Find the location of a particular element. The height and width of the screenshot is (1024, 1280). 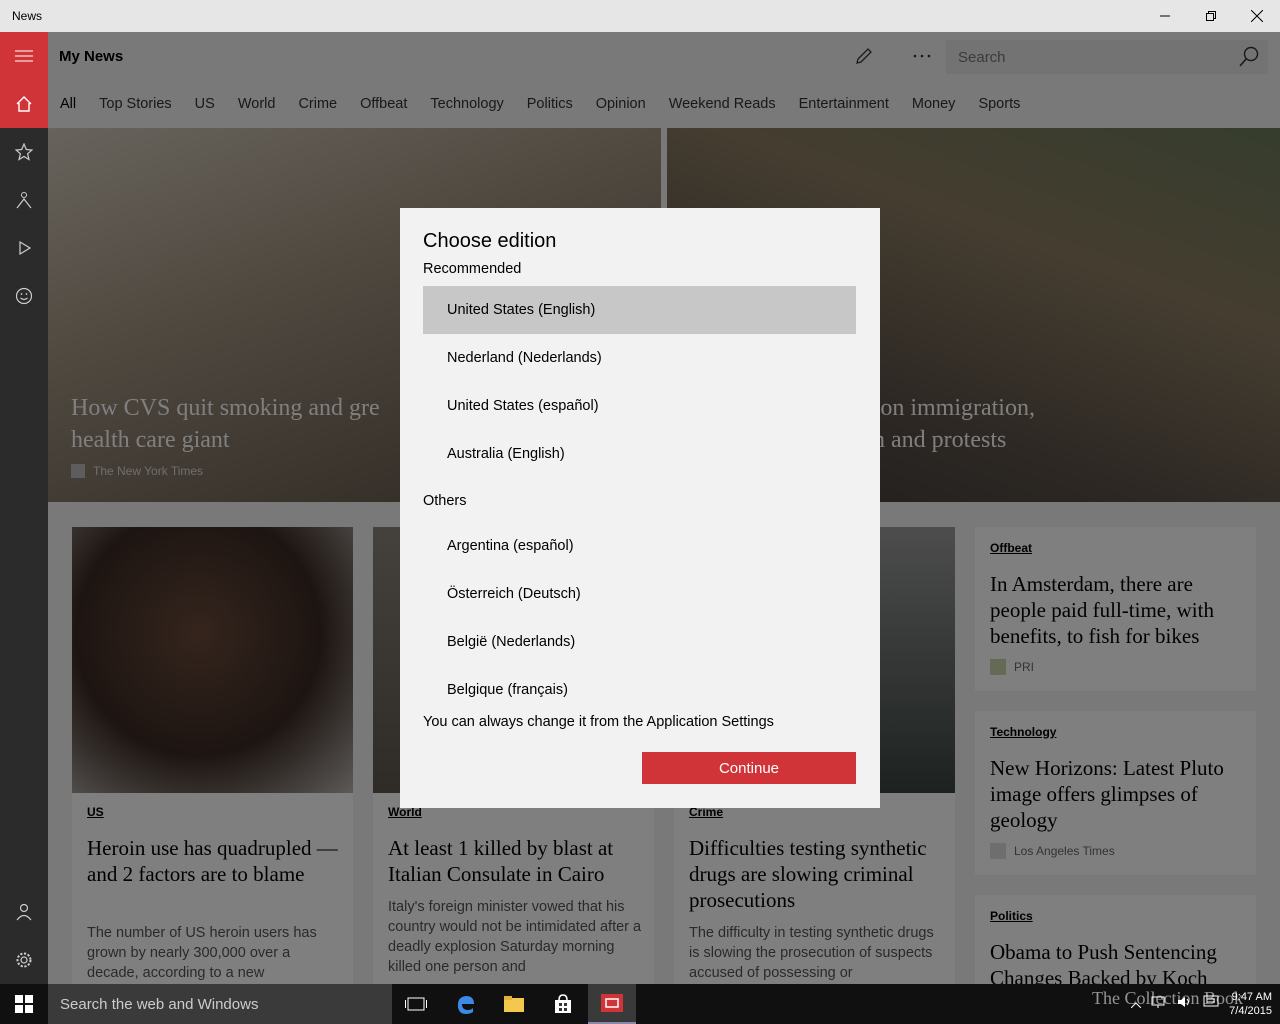

nav-account is located at coordinates (24, 912).